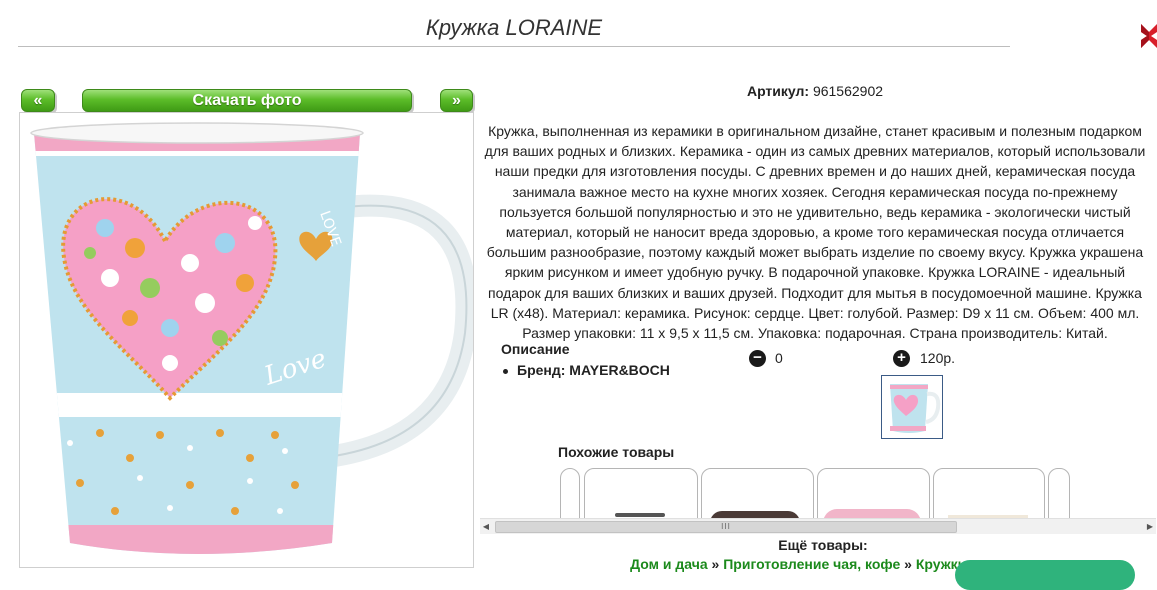 The height and width of the screenshot is (590, 1157). What do you see at coordinates (514, 46) in the screenshot?
I see `title-divider` at bounding box center [514, 46].